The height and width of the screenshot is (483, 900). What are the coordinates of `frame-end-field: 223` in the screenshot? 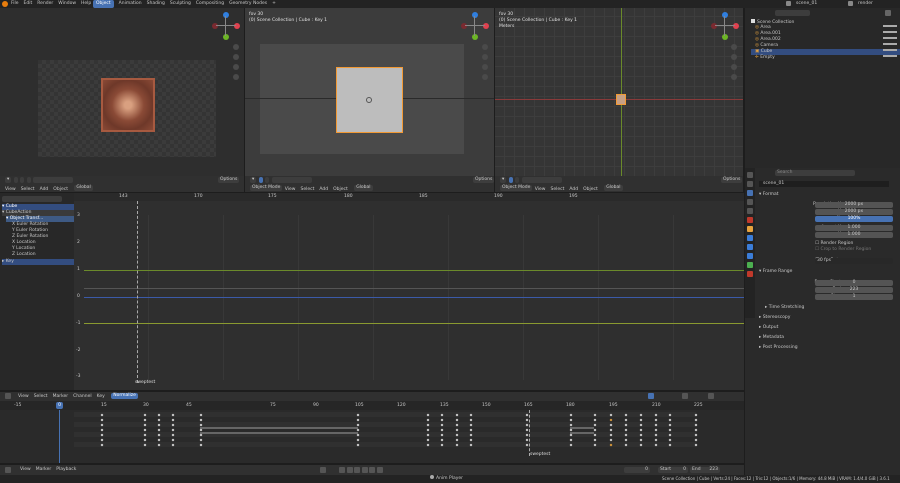 It's located at (854, 290).